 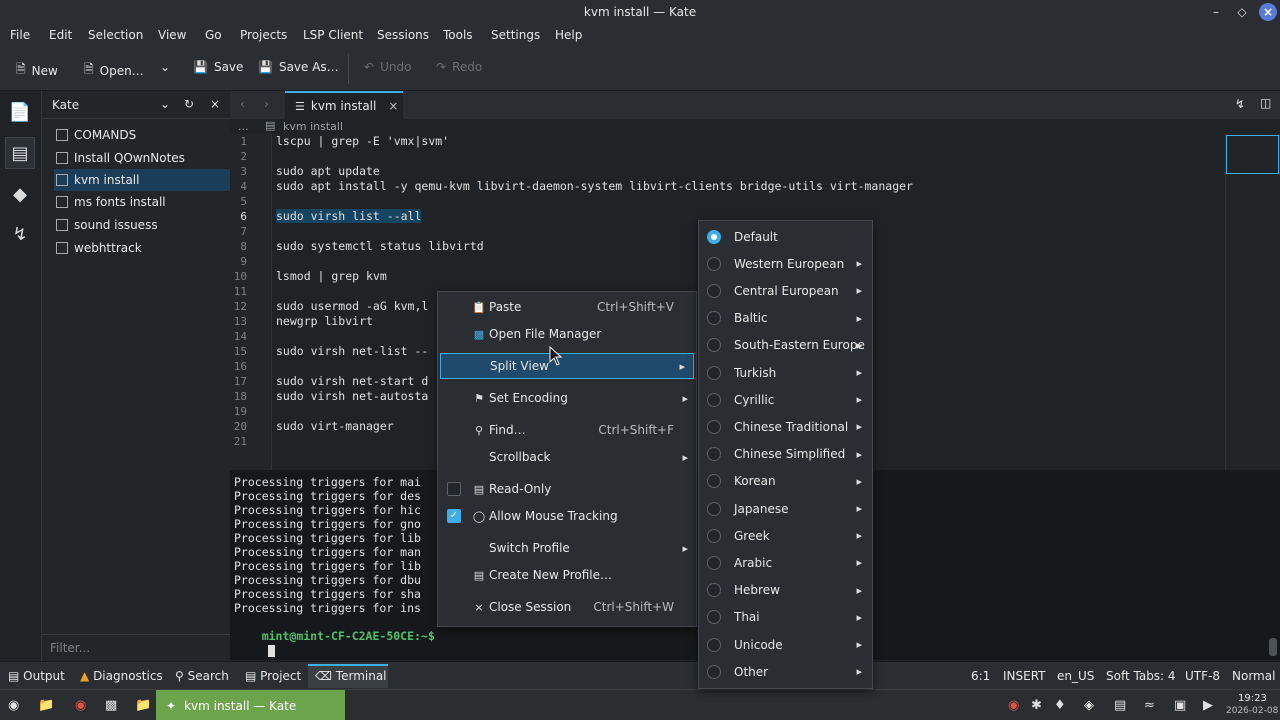 What do you see at coordinates (785, 236) in the screenshot?
I see `encoding-item: Default` at bounding box center [785, 236].